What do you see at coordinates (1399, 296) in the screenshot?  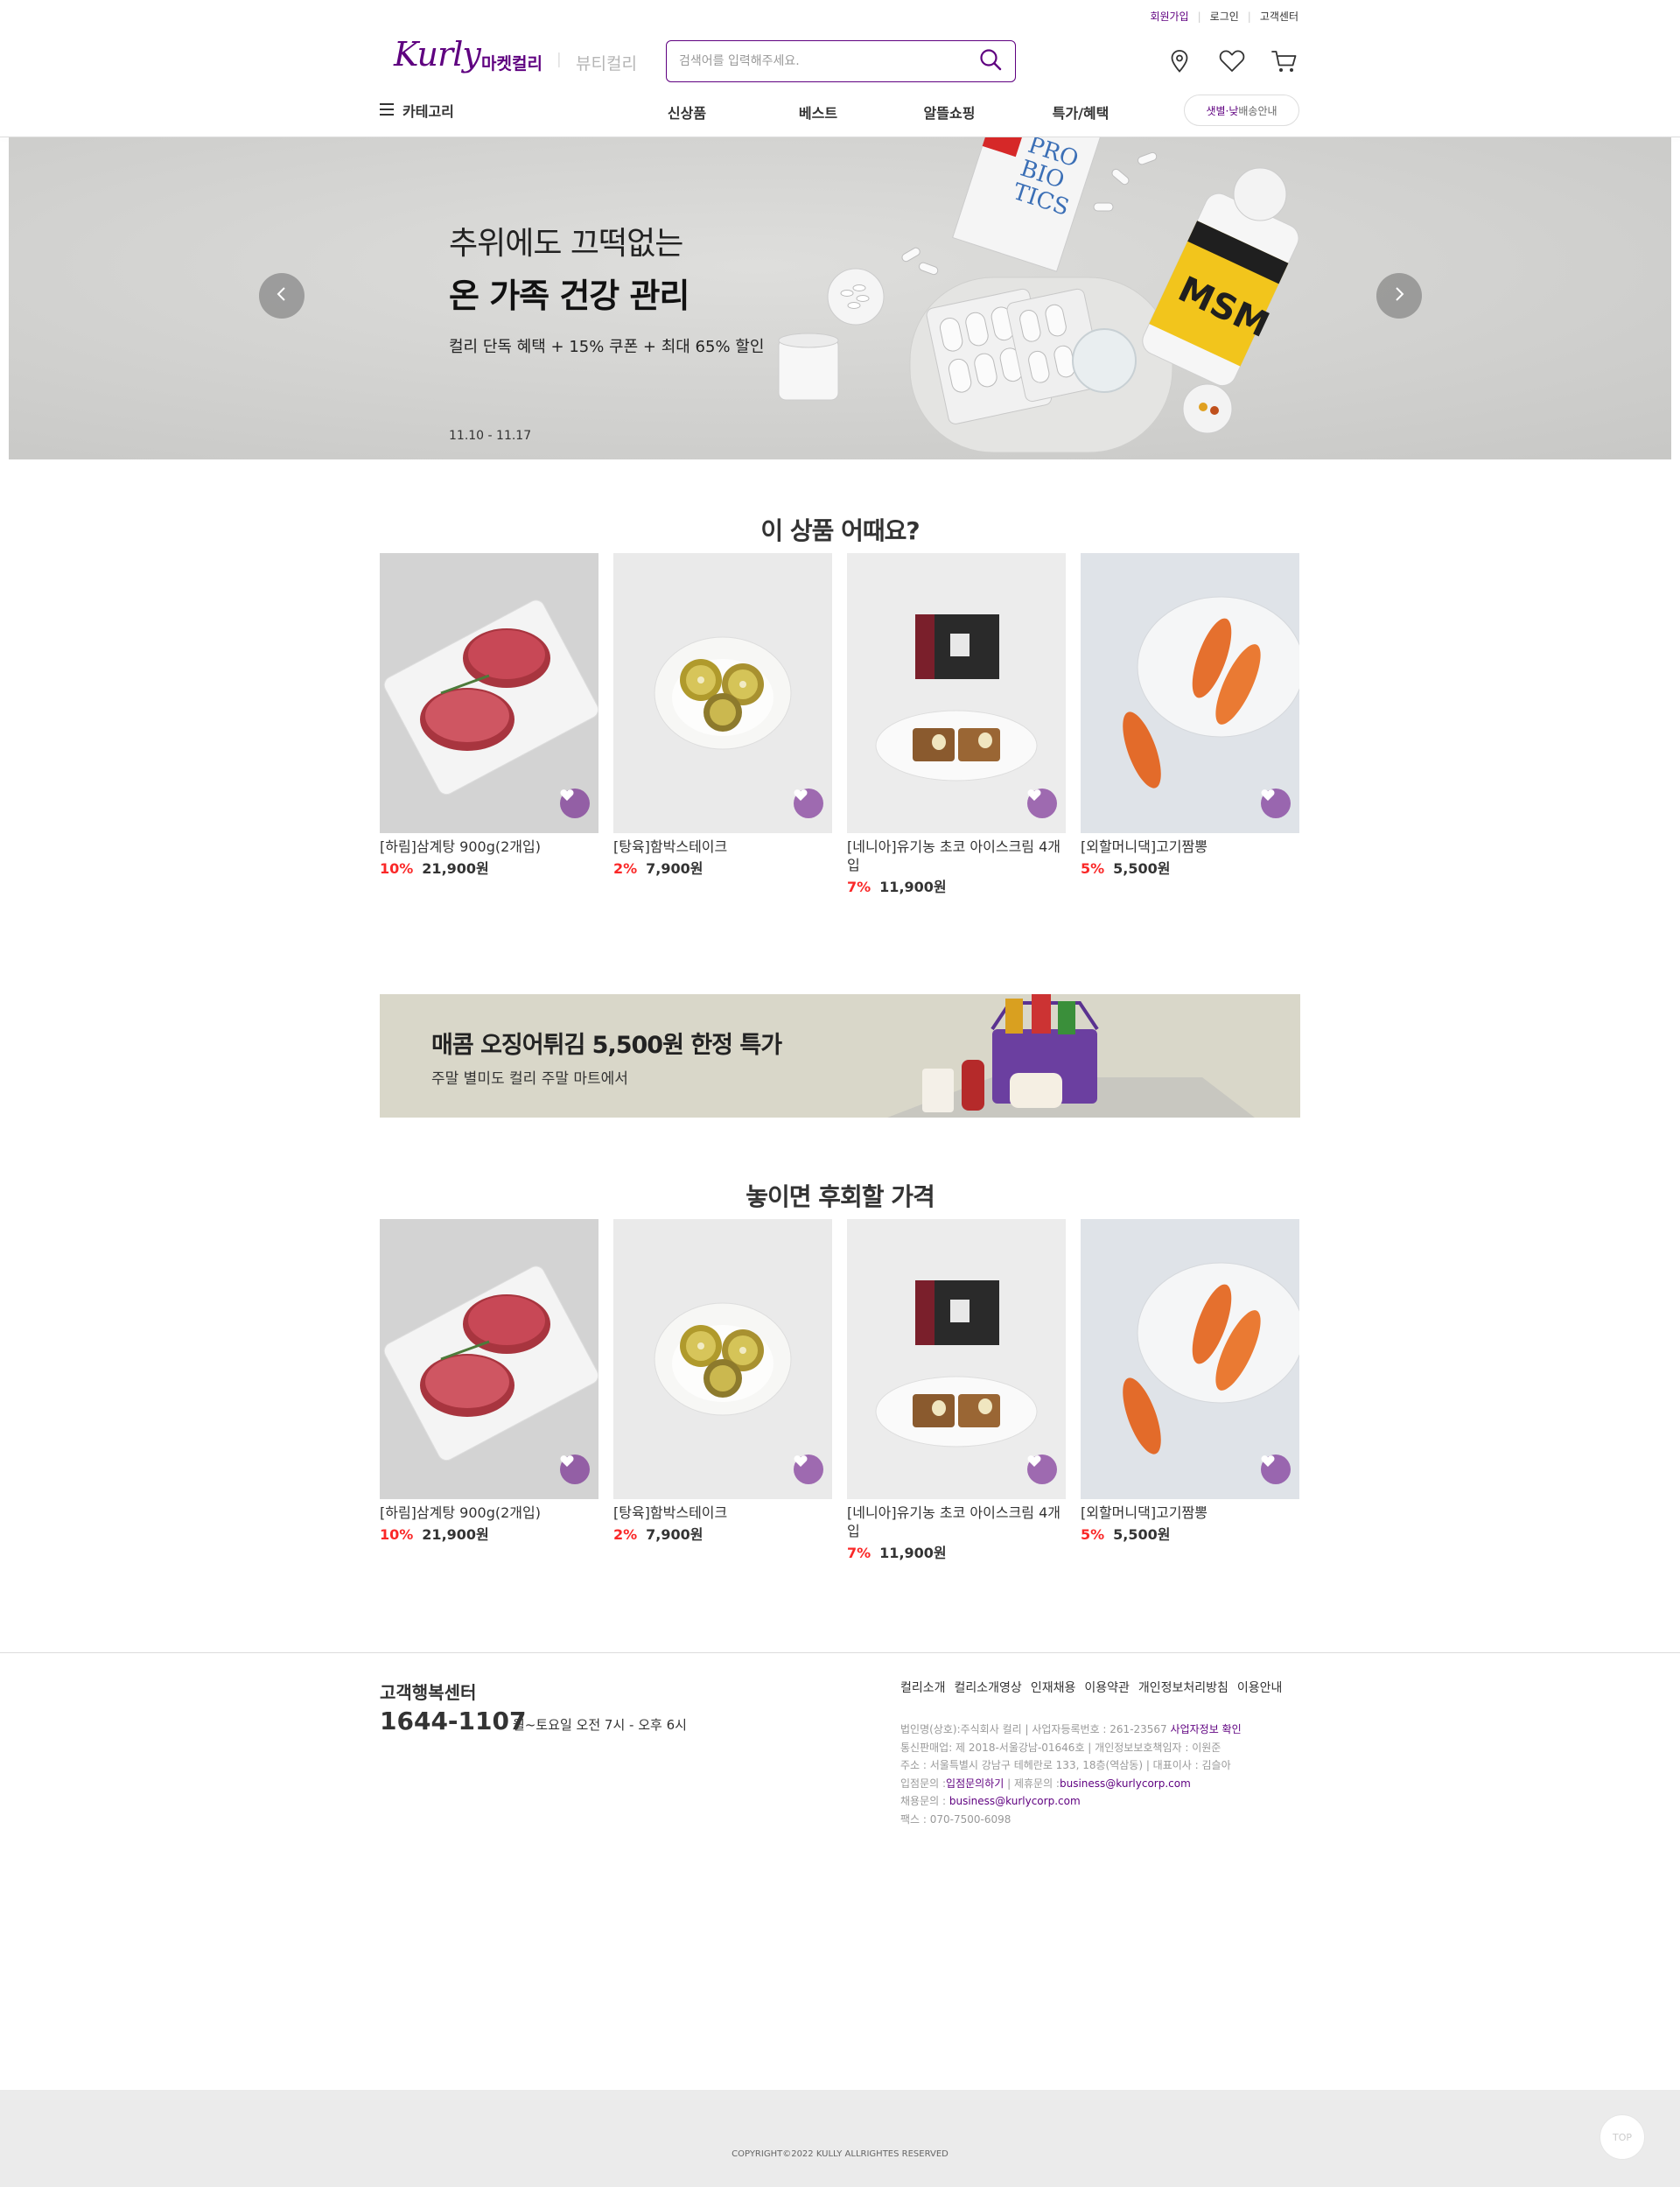 I see `banner-next-button` at bounding box center [1399, 296].